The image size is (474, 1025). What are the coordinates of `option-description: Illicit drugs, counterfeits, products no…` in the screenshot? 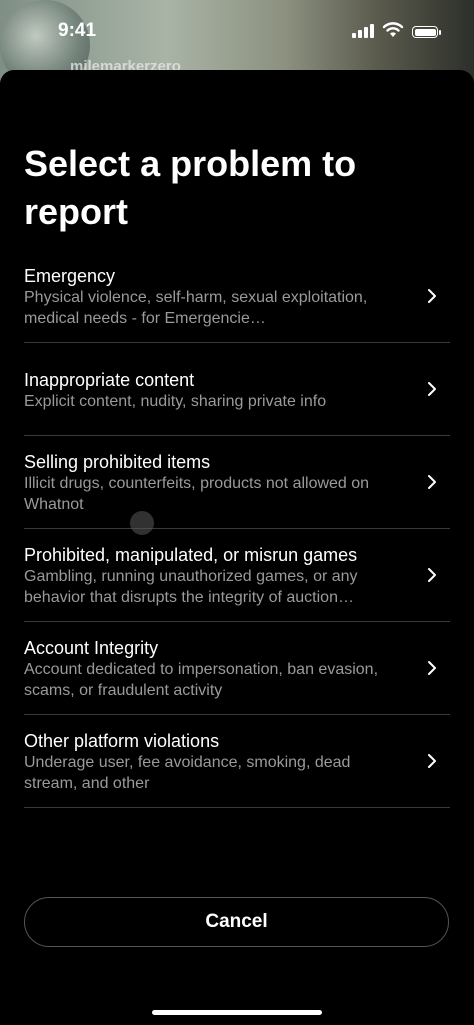 It's located at (197, 494).